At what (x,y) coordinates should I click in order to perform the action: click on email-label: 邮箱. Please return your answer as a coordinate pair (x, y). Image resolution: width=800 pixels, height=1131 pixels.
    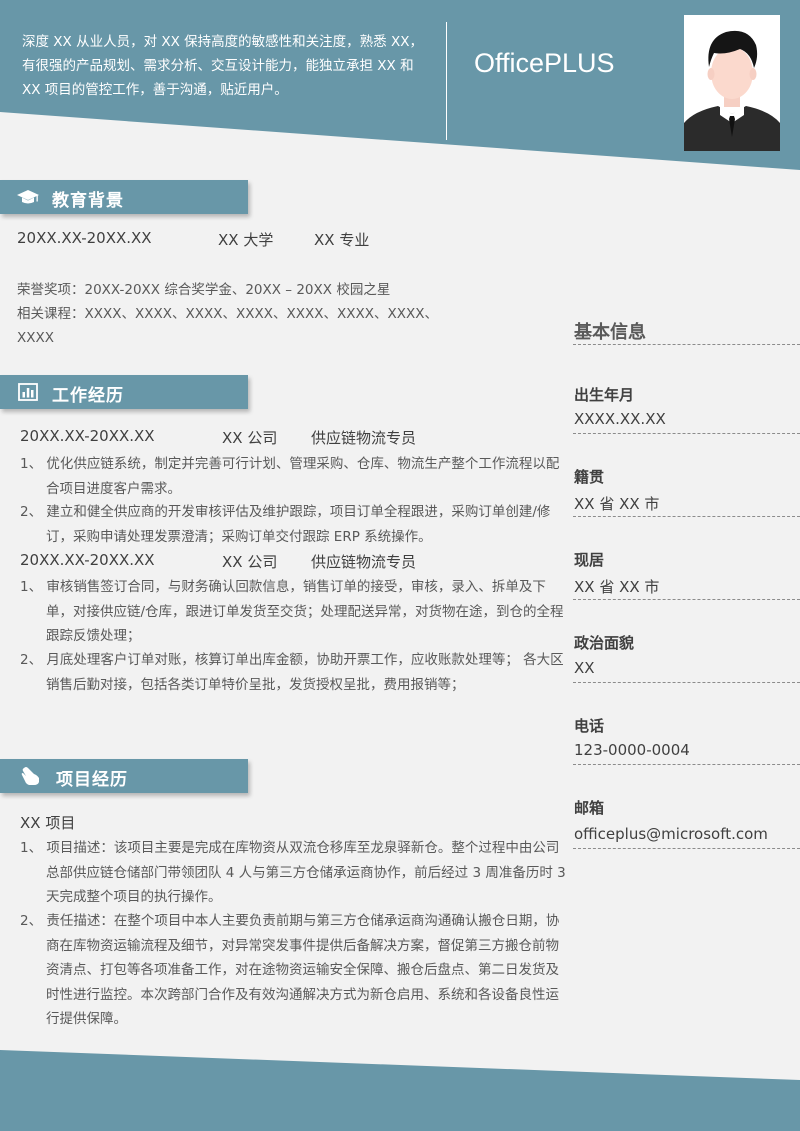
    Looking at the image, I should click on (589, 808).